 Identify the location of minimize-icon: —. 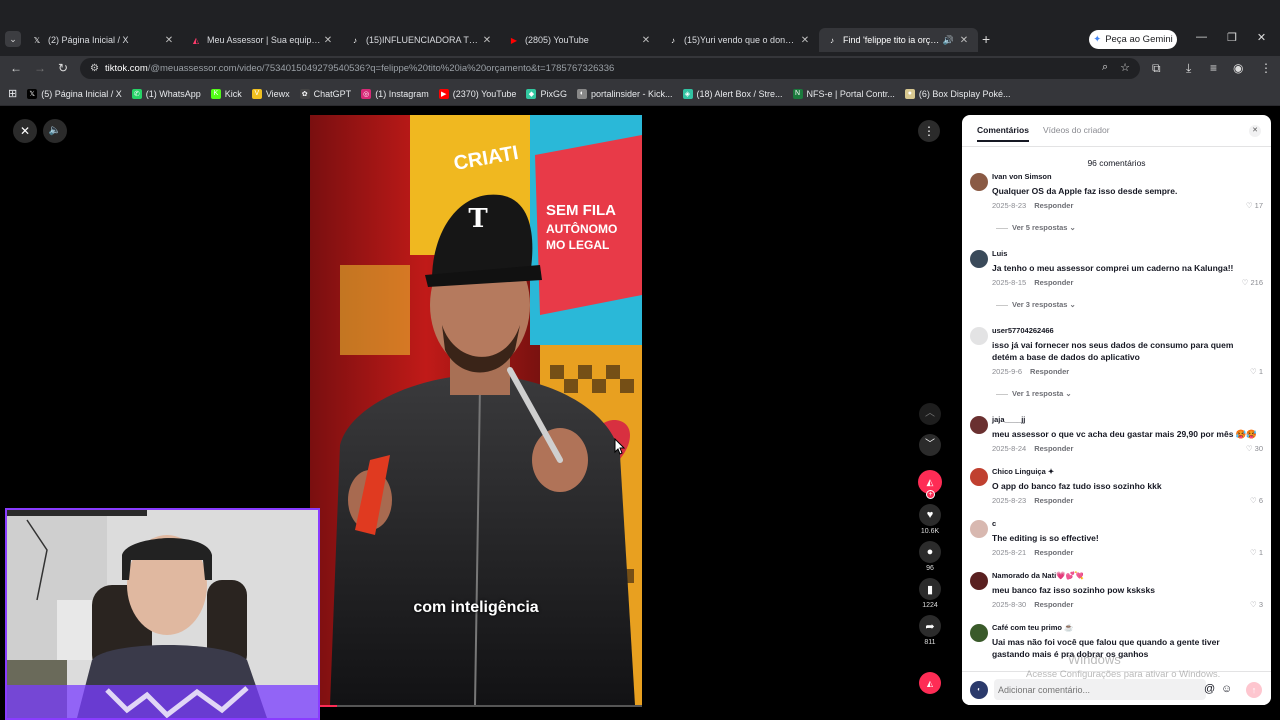
(1201, 37).